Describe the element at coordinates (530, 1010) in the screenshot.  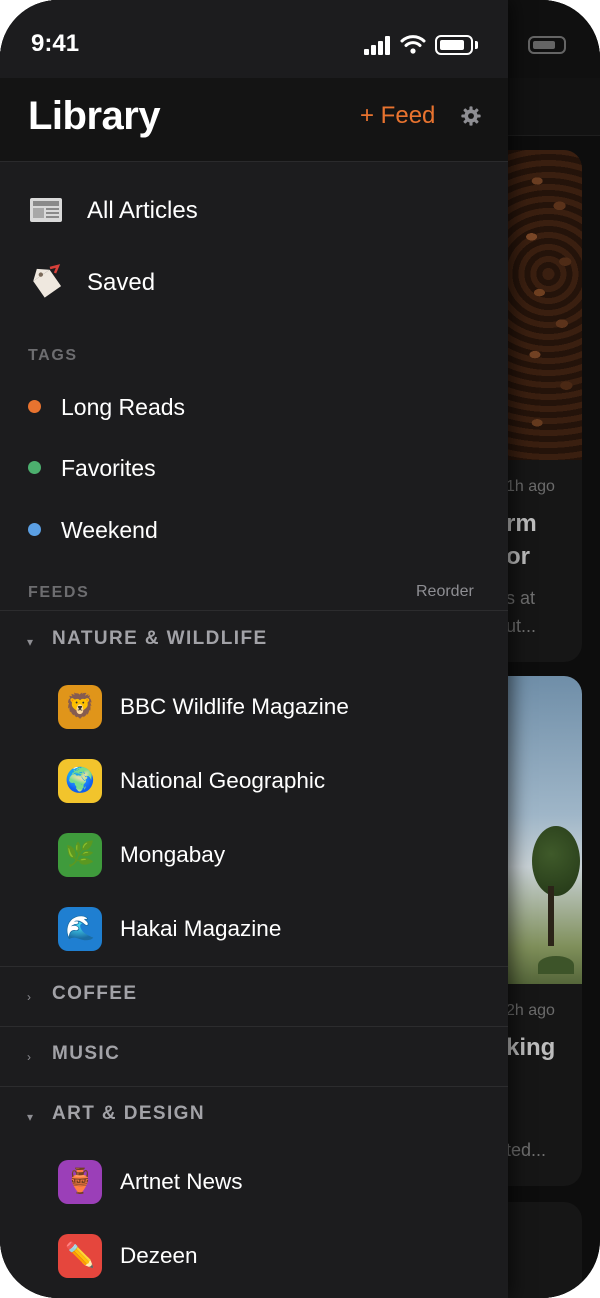
I see `article-time: 2h ago` at that location.